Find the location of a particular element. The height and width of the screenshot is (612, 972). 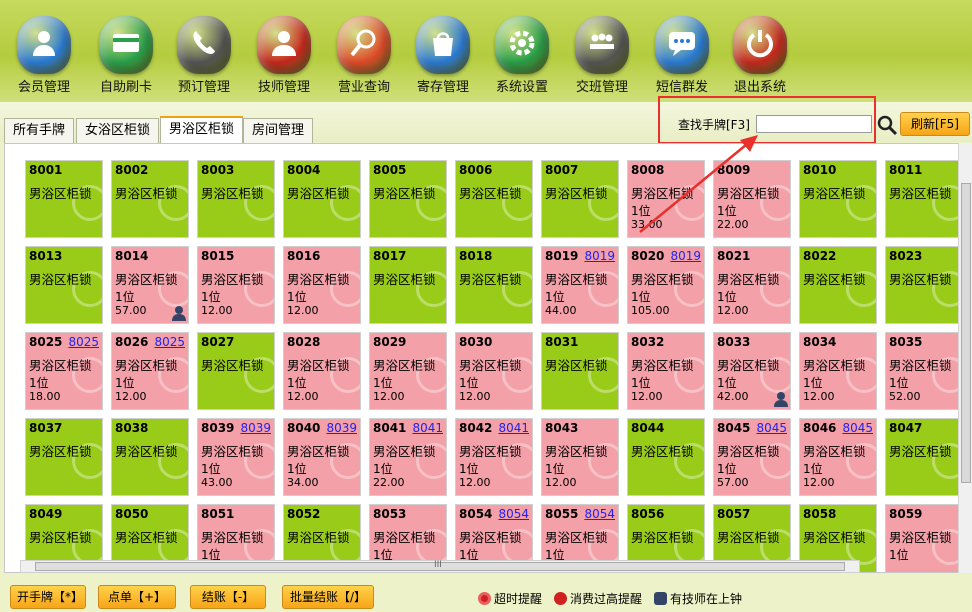

toolbar-button-card: 自助刷卡 is located at coordinates (123, 54).